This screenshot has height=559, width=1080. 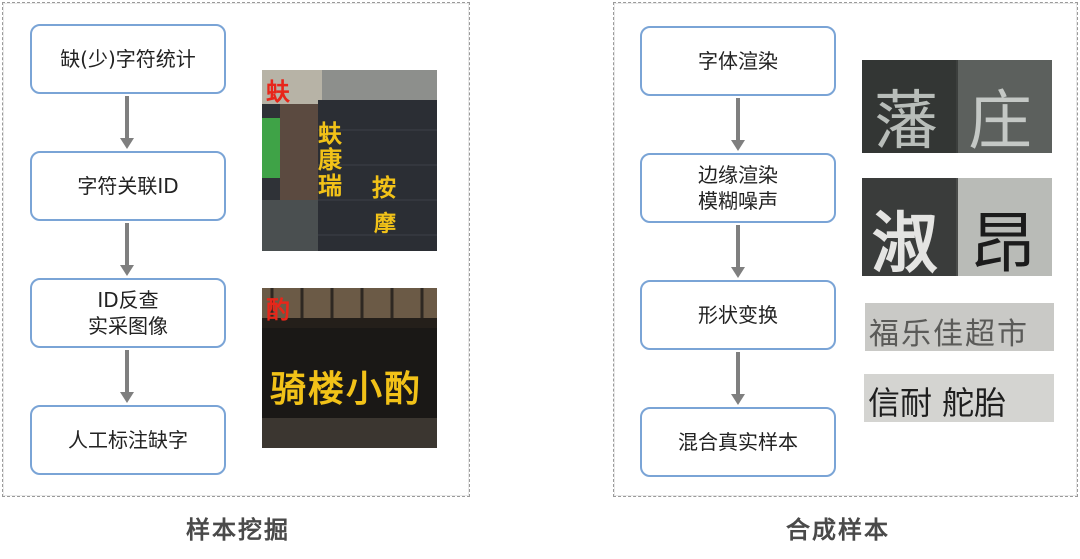 What do you see at coordinates (838, 530) in the screenshot?
I see `caption-synthetic-samples: 合成样本` at bounding box center [838, 530].